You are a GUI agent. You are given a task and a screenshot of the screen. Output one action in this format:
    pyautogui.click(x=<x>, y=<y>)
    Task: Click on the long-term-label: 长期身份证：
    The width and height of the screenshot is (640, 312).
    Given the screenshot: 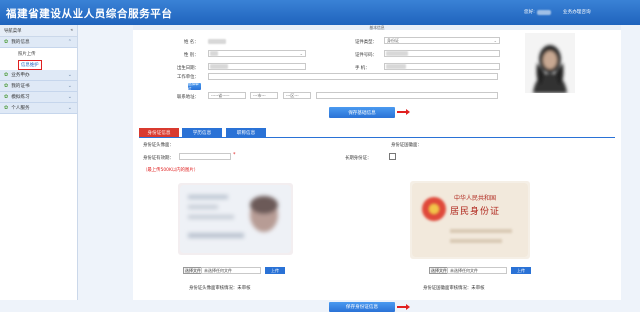 What is the action you would take?
    pyautogui.click(x=358, y=158)
    